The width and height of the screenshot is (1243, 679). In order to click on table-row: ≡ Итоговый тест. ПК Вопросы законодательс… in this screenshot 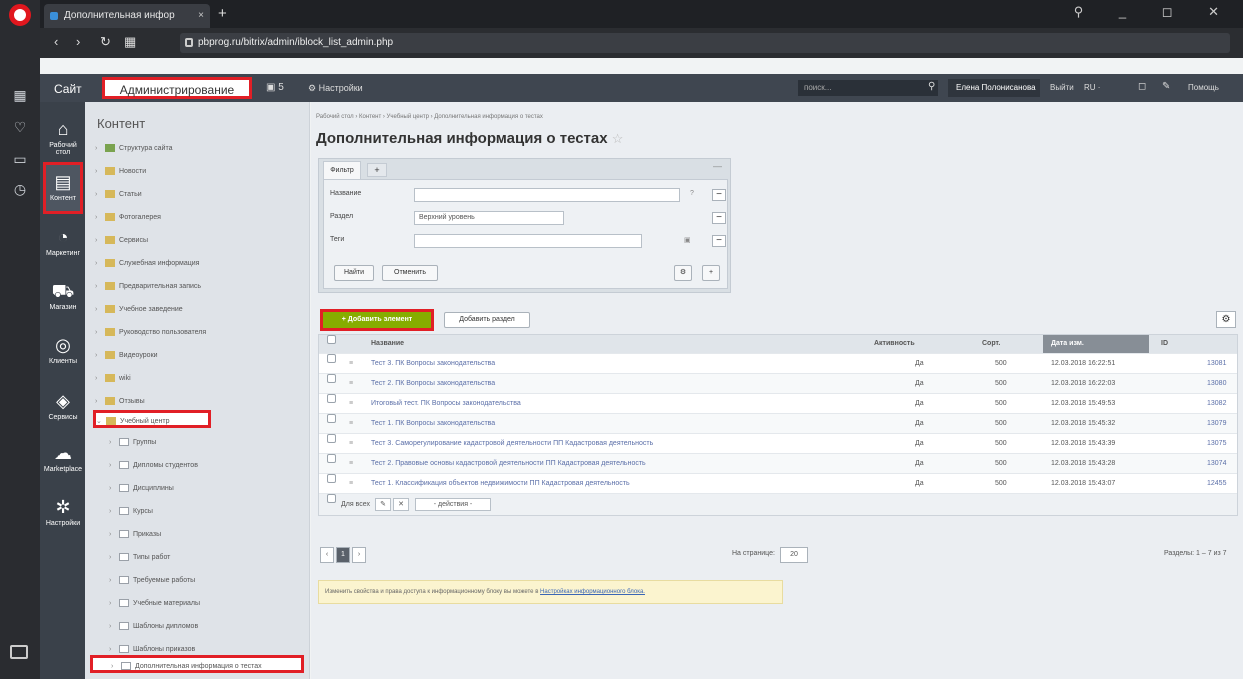, I will do `click(778, 403)`.